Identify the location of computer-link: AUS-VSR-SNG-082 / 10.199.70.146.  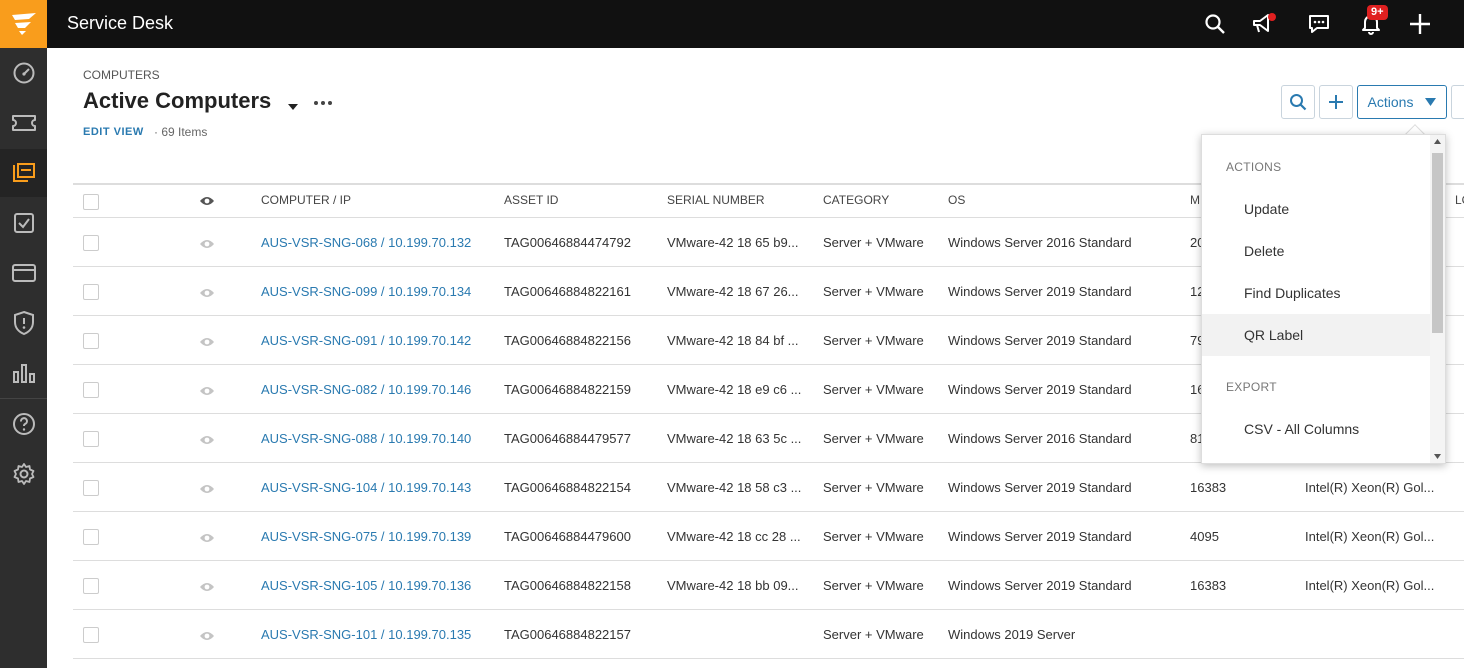
(376, 389).